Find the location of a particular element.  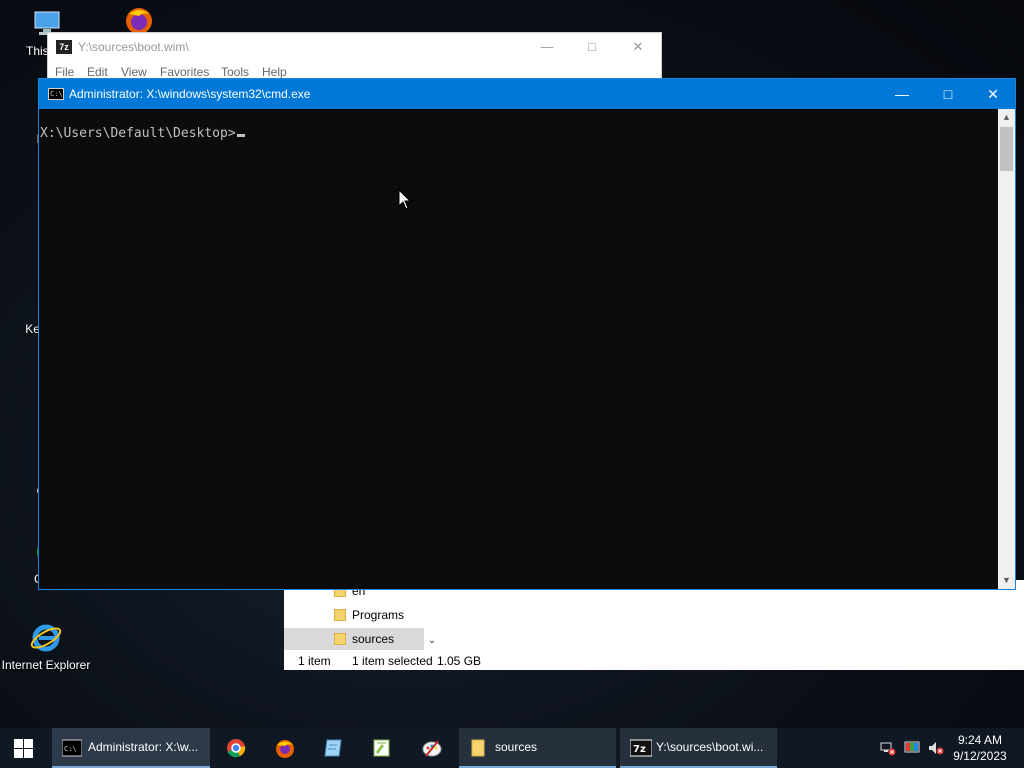

vertical-scrollbar: ▲ ▼ is located at coordinates (1006, 349).